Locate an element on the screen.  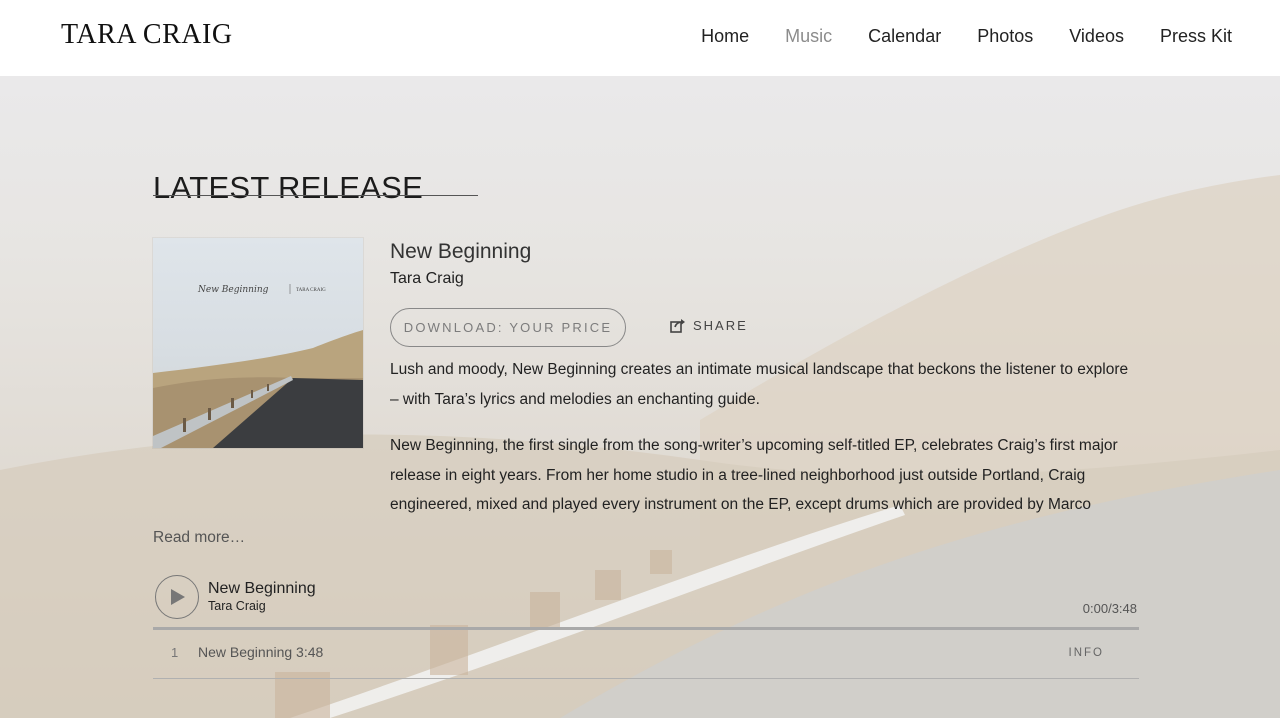
cover-title-text: New Beginning is located at coordinates (233, 290).